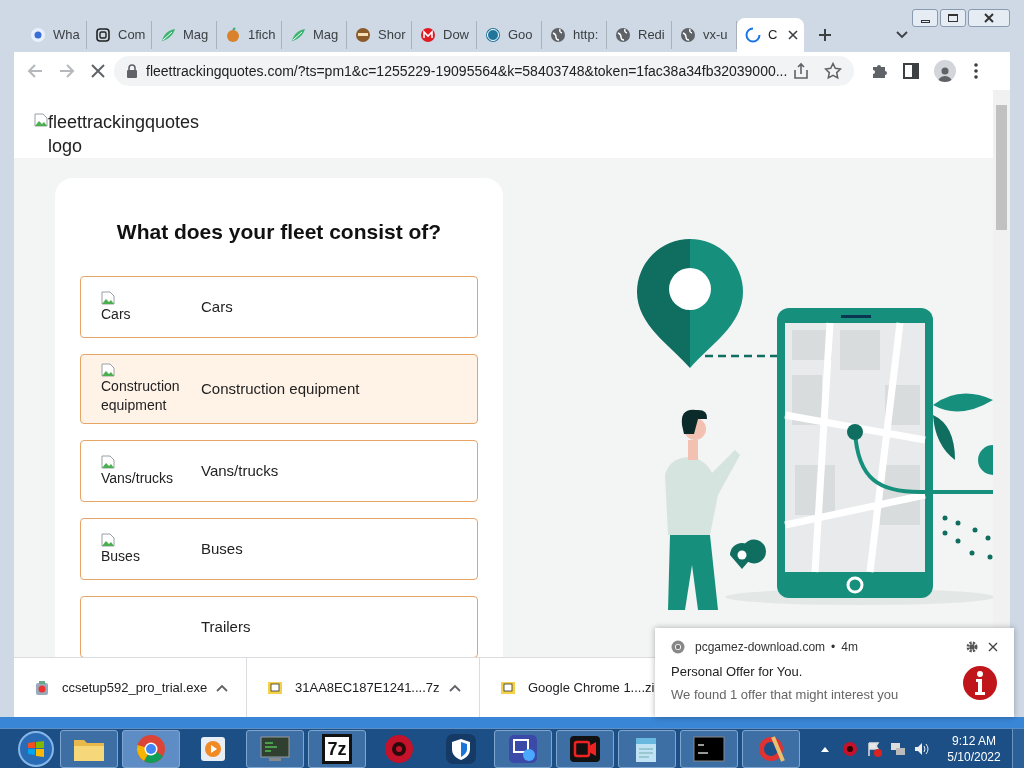 The width and height of the screenshot is (1024, 768). What do you see at coordinates (825, 35) in the screenshot?
I see `new-tab-icon` at bounding box center [825, 35].